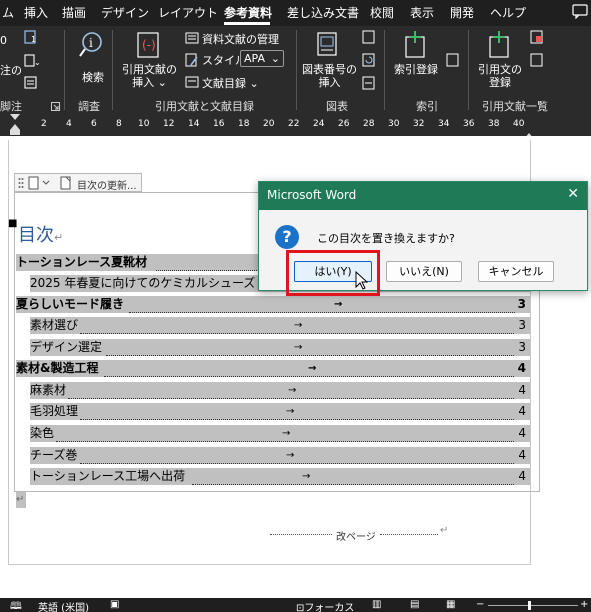  I want to click on toc-entry: 染色 → 4, so click(280, 433).